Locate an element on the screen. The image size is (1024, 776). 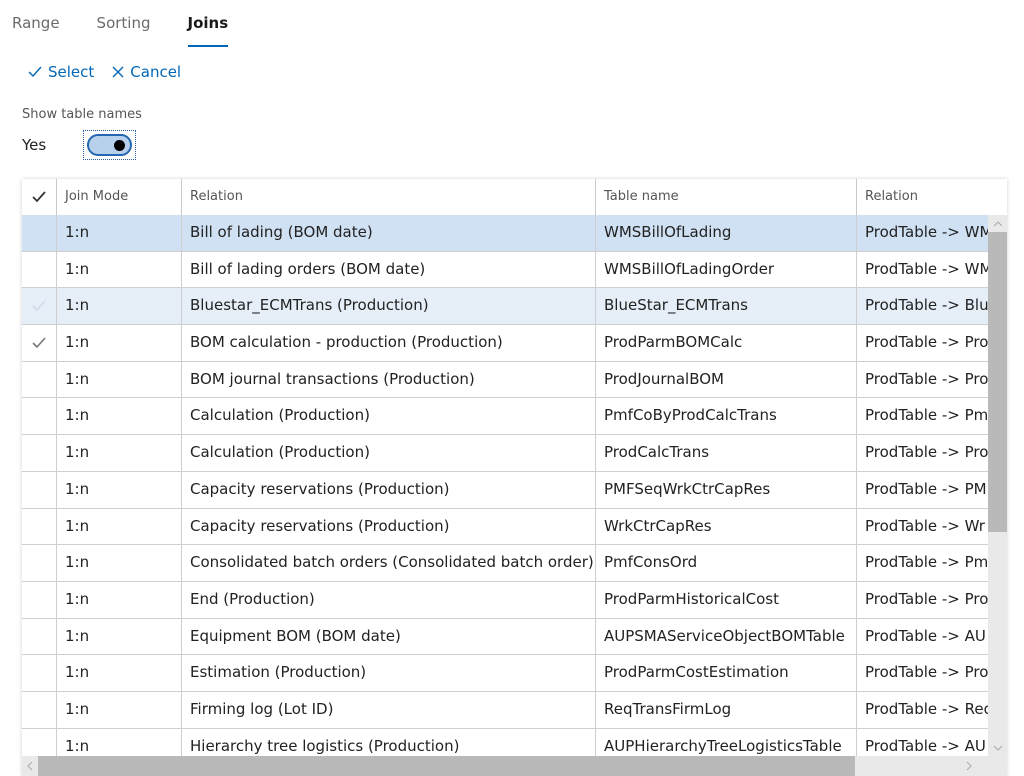
chevron-down-icon is located at coordinates (997, 748).